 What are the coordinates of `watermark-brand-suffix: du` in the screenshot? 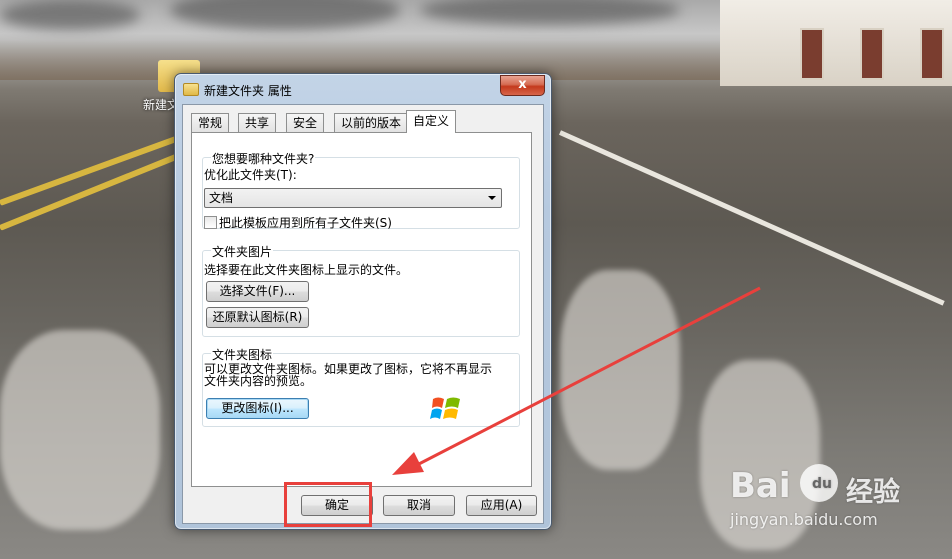 It's located at (822, 484).